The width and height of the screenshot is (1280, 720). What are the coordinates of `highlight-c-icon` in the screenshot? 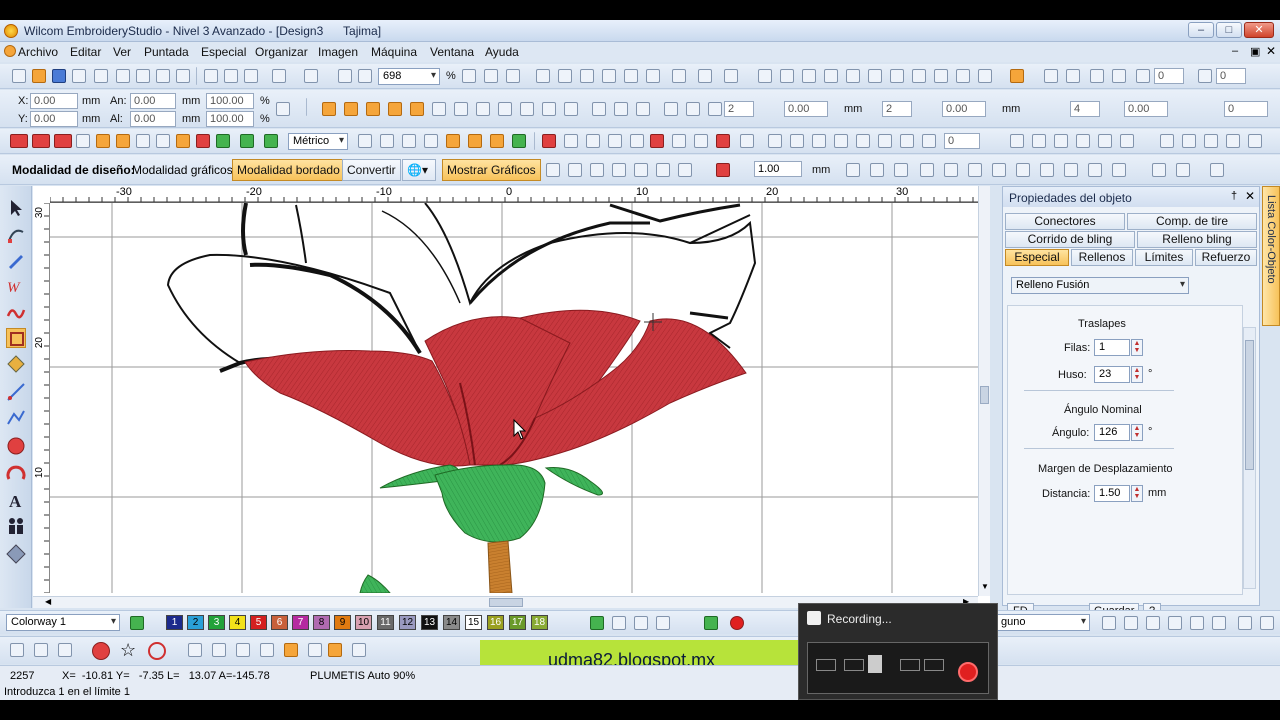 It's located at (497, 141).